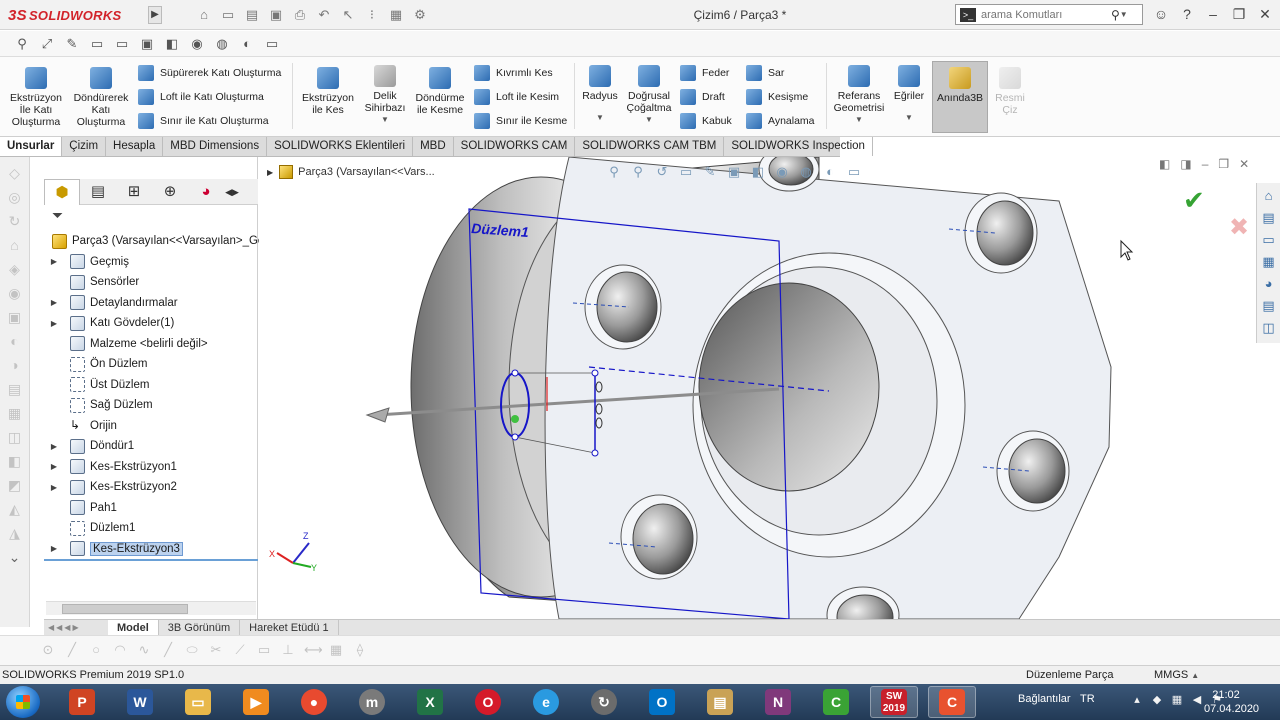  What do you see at coordinates (440, 88) in the screenshot?
I see `revolve-cut-button: Döndürme ile Kesme` at bounding box center [440, 88].